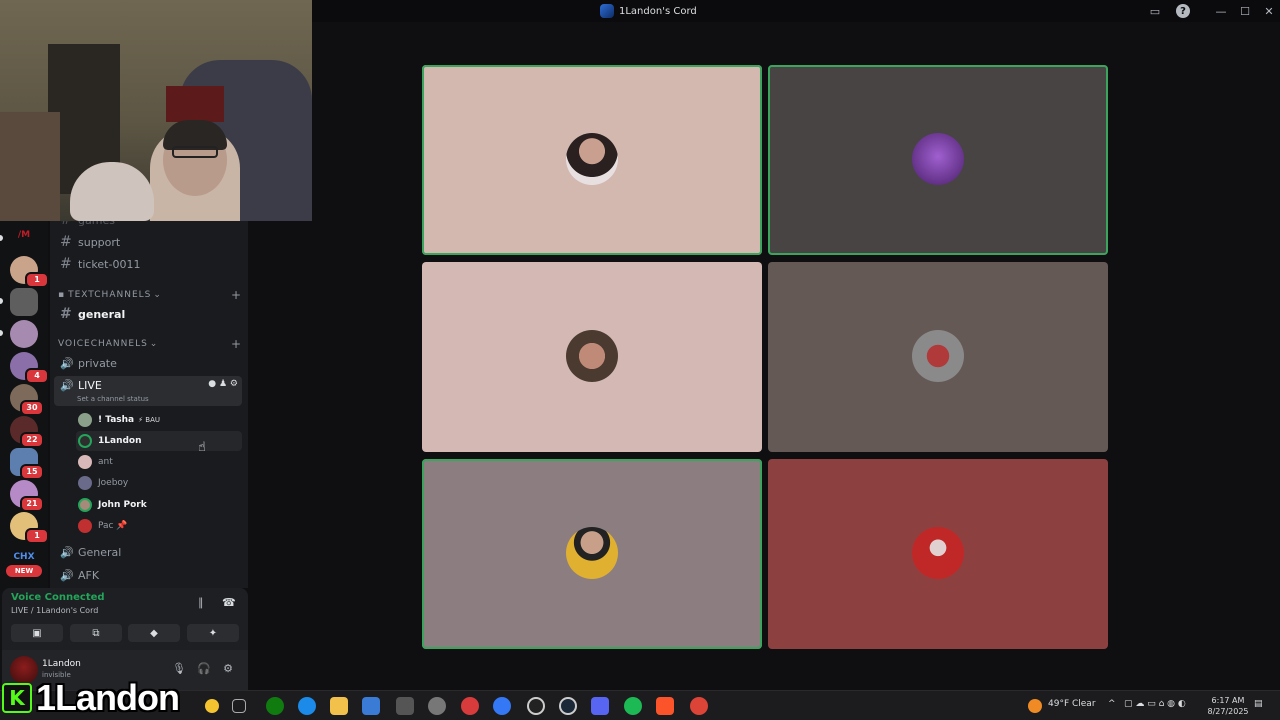 Image resolution: width=1280 pixels, height=720 pixels. Describe the element at coordinates (159, 420) in the screenshot. I see `voice-user: ! Tasha ⚡ BAU` at that location.